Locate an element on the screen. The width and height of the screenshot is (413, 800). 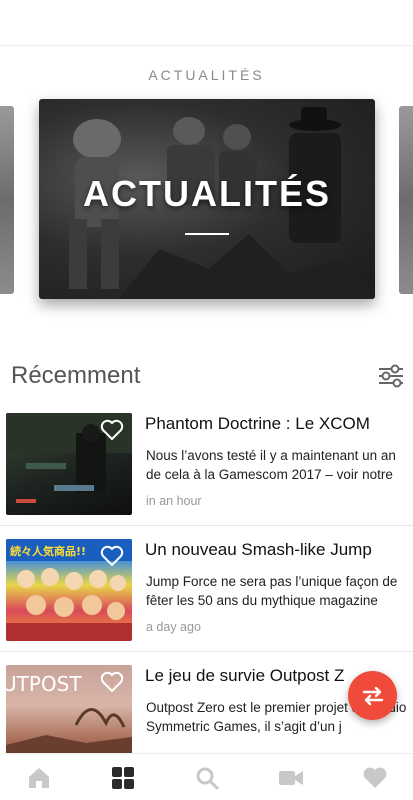
thumbnail-logo-text: UTPOST is located at coordinates (44, 684).